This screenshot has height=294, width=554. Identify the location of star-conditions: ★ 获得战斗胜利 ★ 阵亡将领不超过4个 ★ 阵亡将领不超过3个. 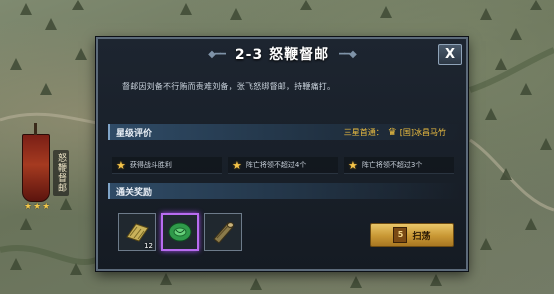
(283, 165).